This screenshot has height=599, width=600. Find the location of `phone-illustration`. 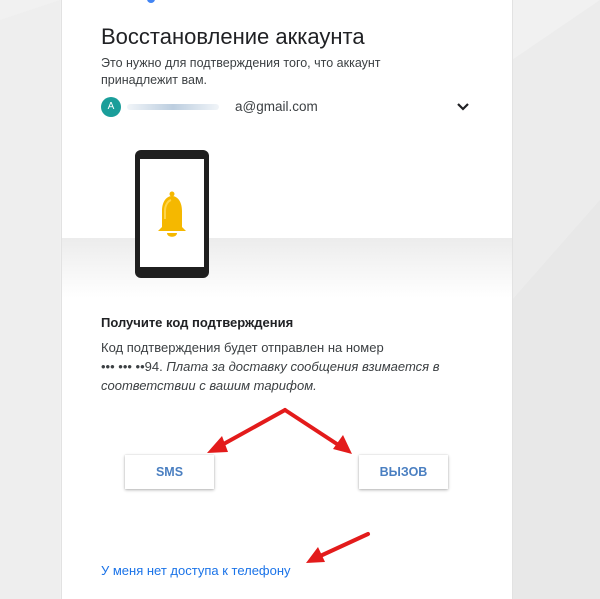

phone-illustration is located at coordinates (172, 214).